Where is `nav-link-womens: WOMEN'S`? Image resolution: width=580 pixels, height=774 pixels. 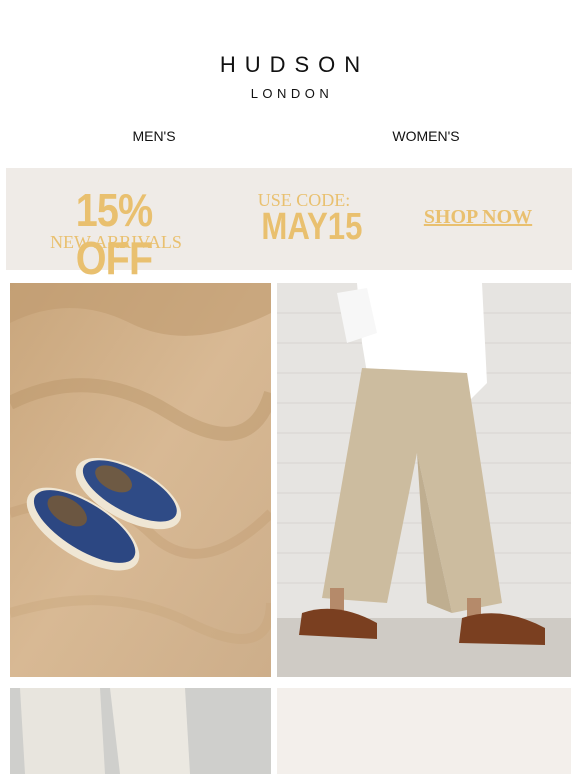 nav-link-womens: WOMEN'S is located at coordinates (426, 136).